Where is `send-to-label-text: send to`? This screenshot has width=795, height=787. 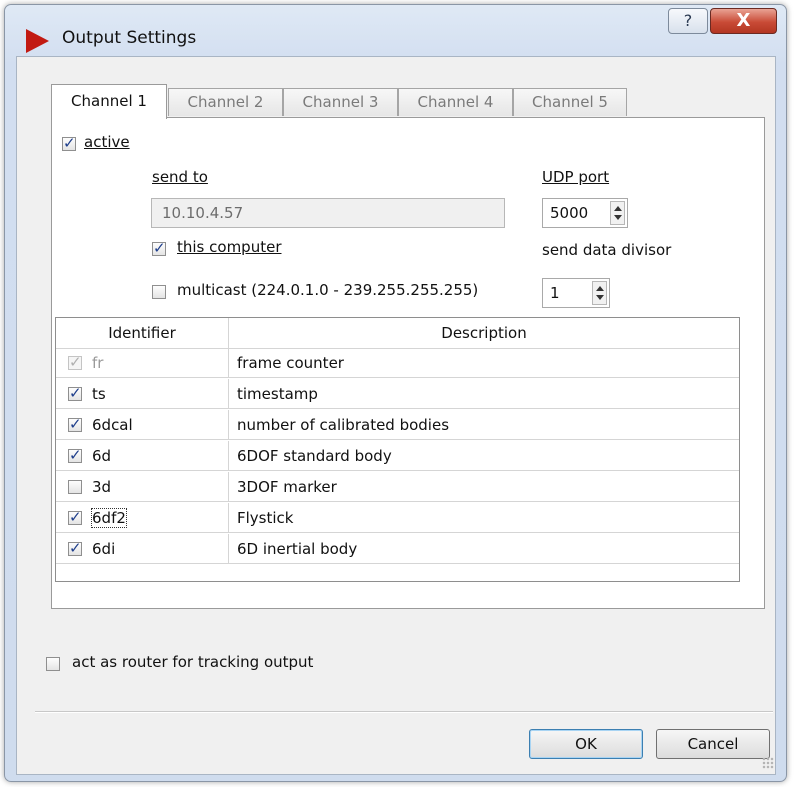 send-to-label-text: send to is located at coordinates (180, 177).